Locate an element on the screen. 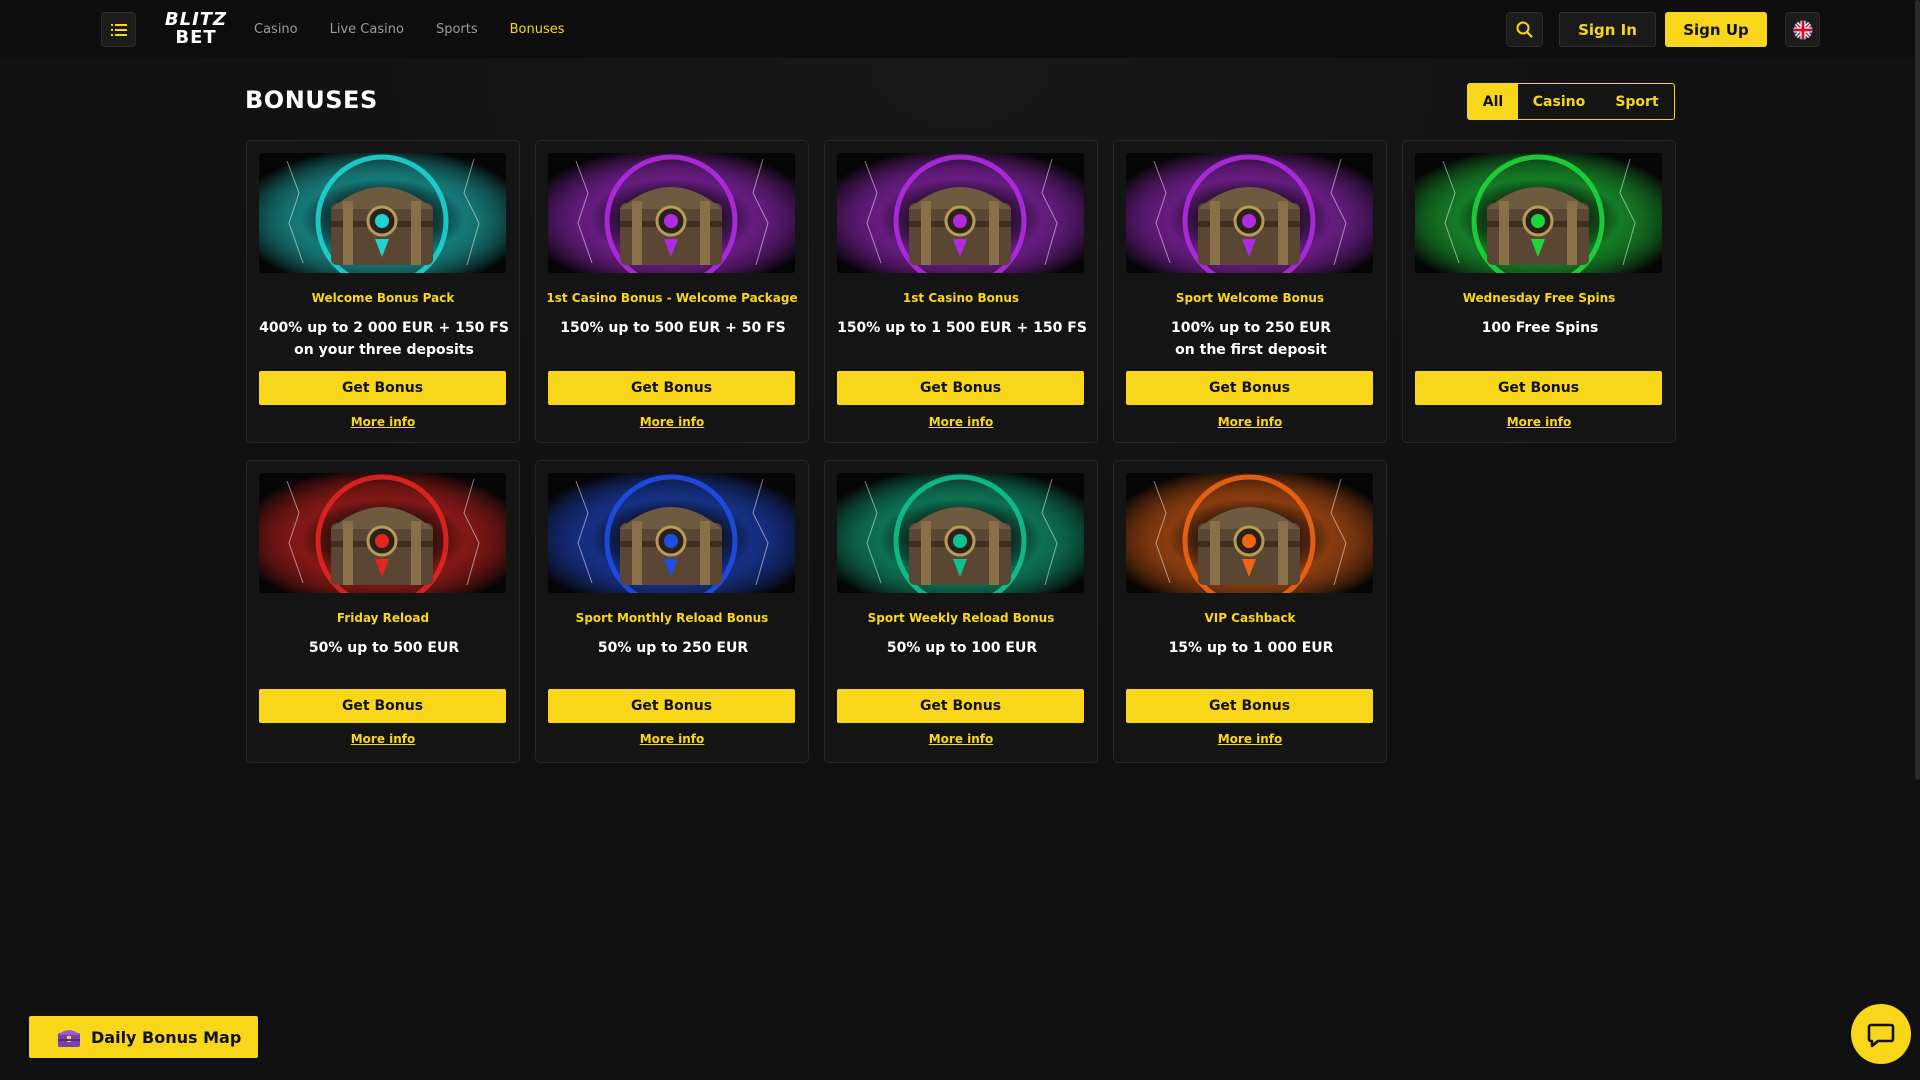 The width and height of the screenshot is (1920, 1080). bonus-description-line-1: 15% up to 1 000 EUR is located at coordinates (1251, 648).